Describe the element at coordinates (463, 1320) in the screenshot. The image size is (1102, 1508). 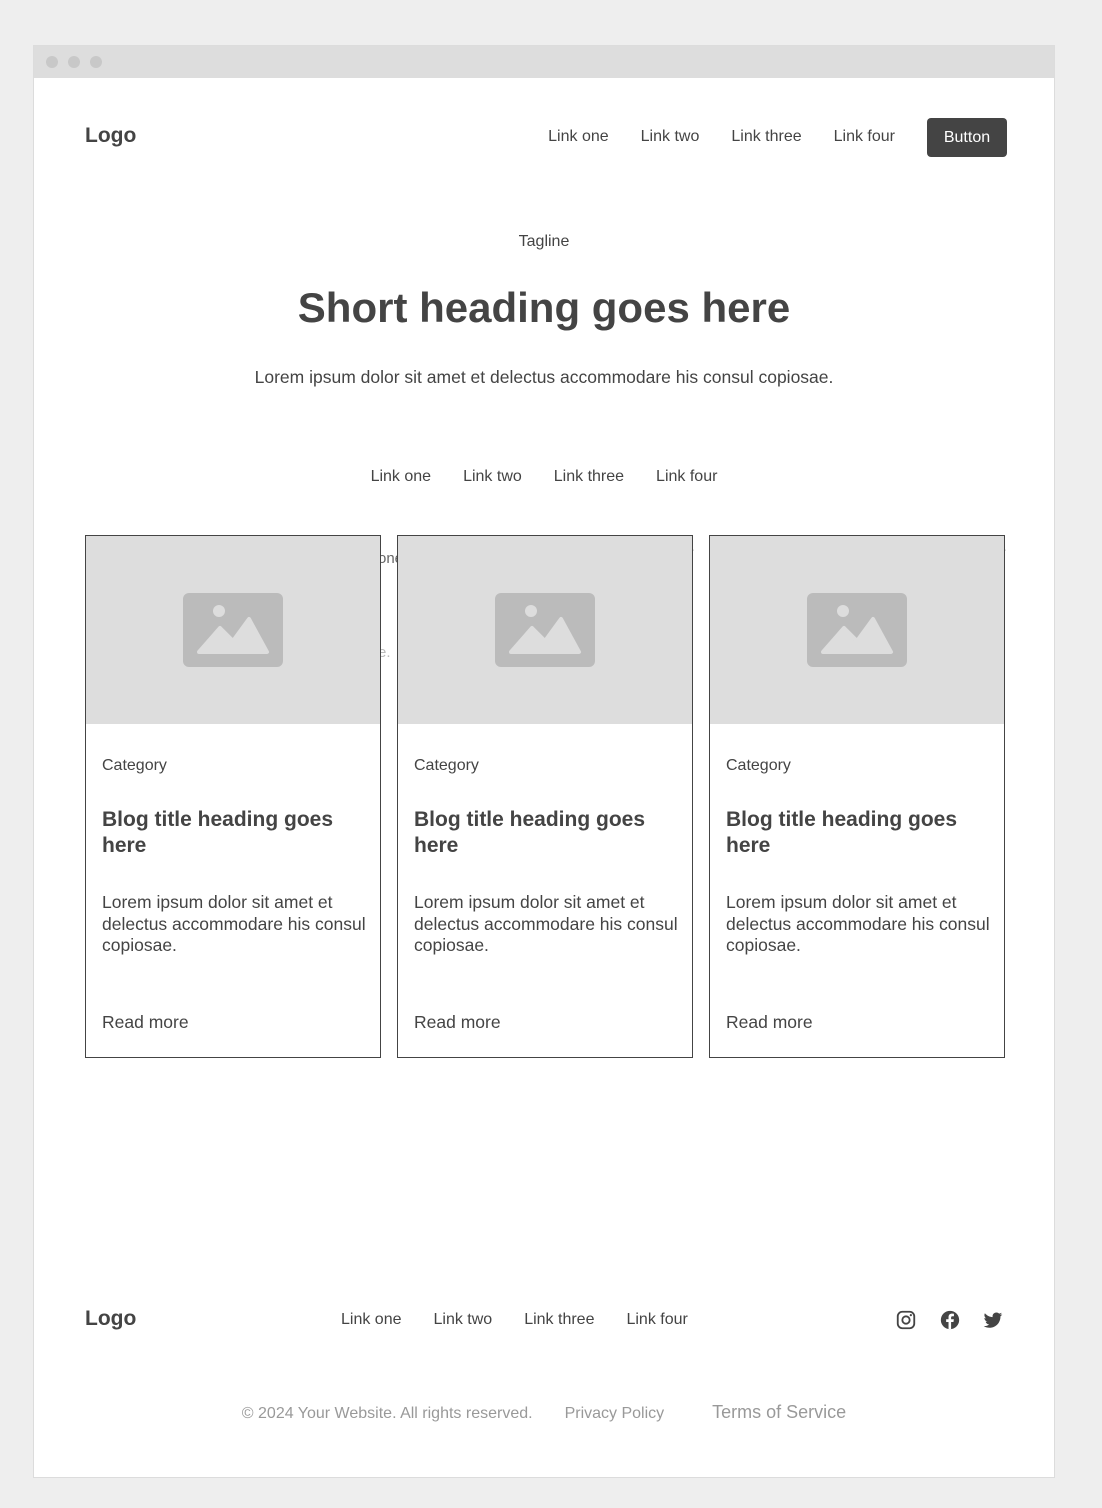
I see `footer-link-two: Link two` at that location.